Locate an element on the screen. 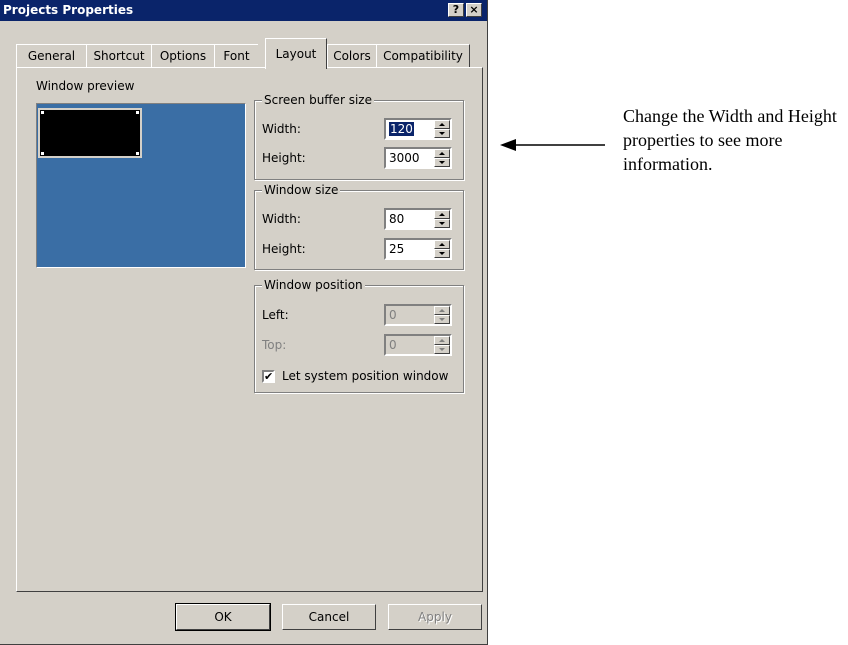 The width and height of the screenshot is (848, 645). ok-button: OK is located at coordinates (223, 617).